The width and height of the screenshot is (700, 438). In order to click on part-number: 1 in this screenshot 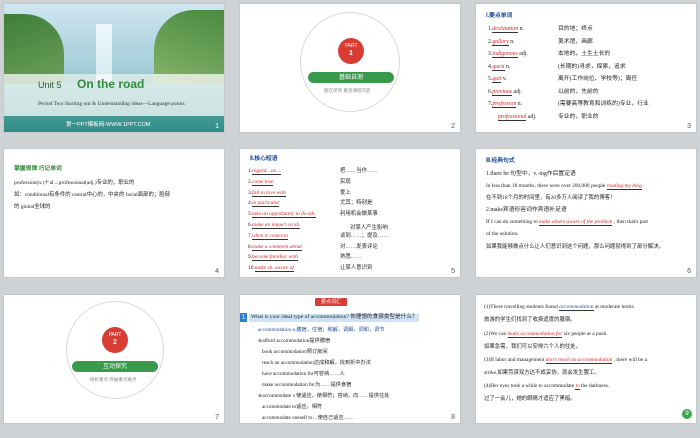, I will do `click(351, 53)`.